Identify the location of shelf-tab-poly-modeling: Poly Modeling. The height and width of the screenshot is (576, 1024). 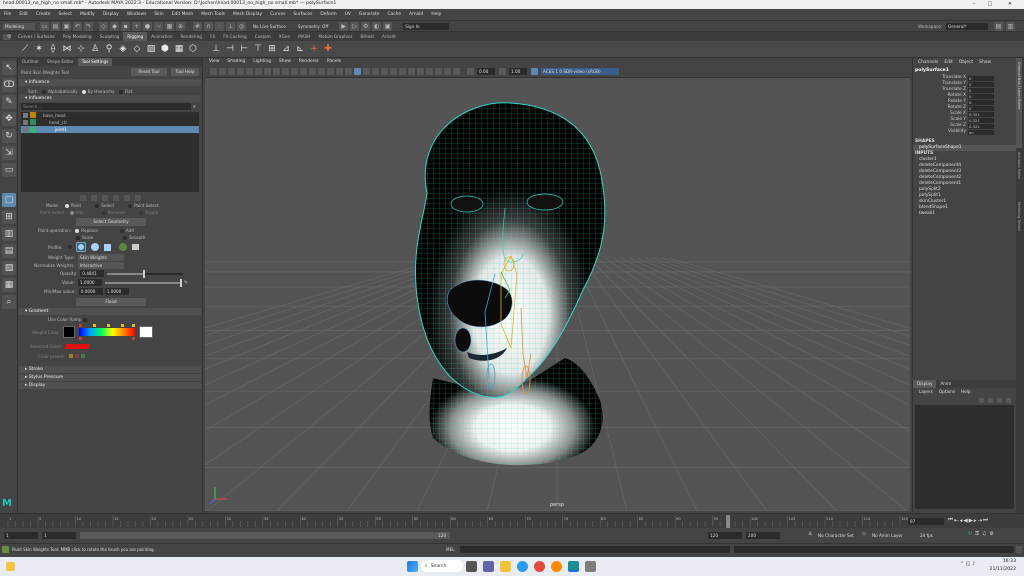
(77, 36).